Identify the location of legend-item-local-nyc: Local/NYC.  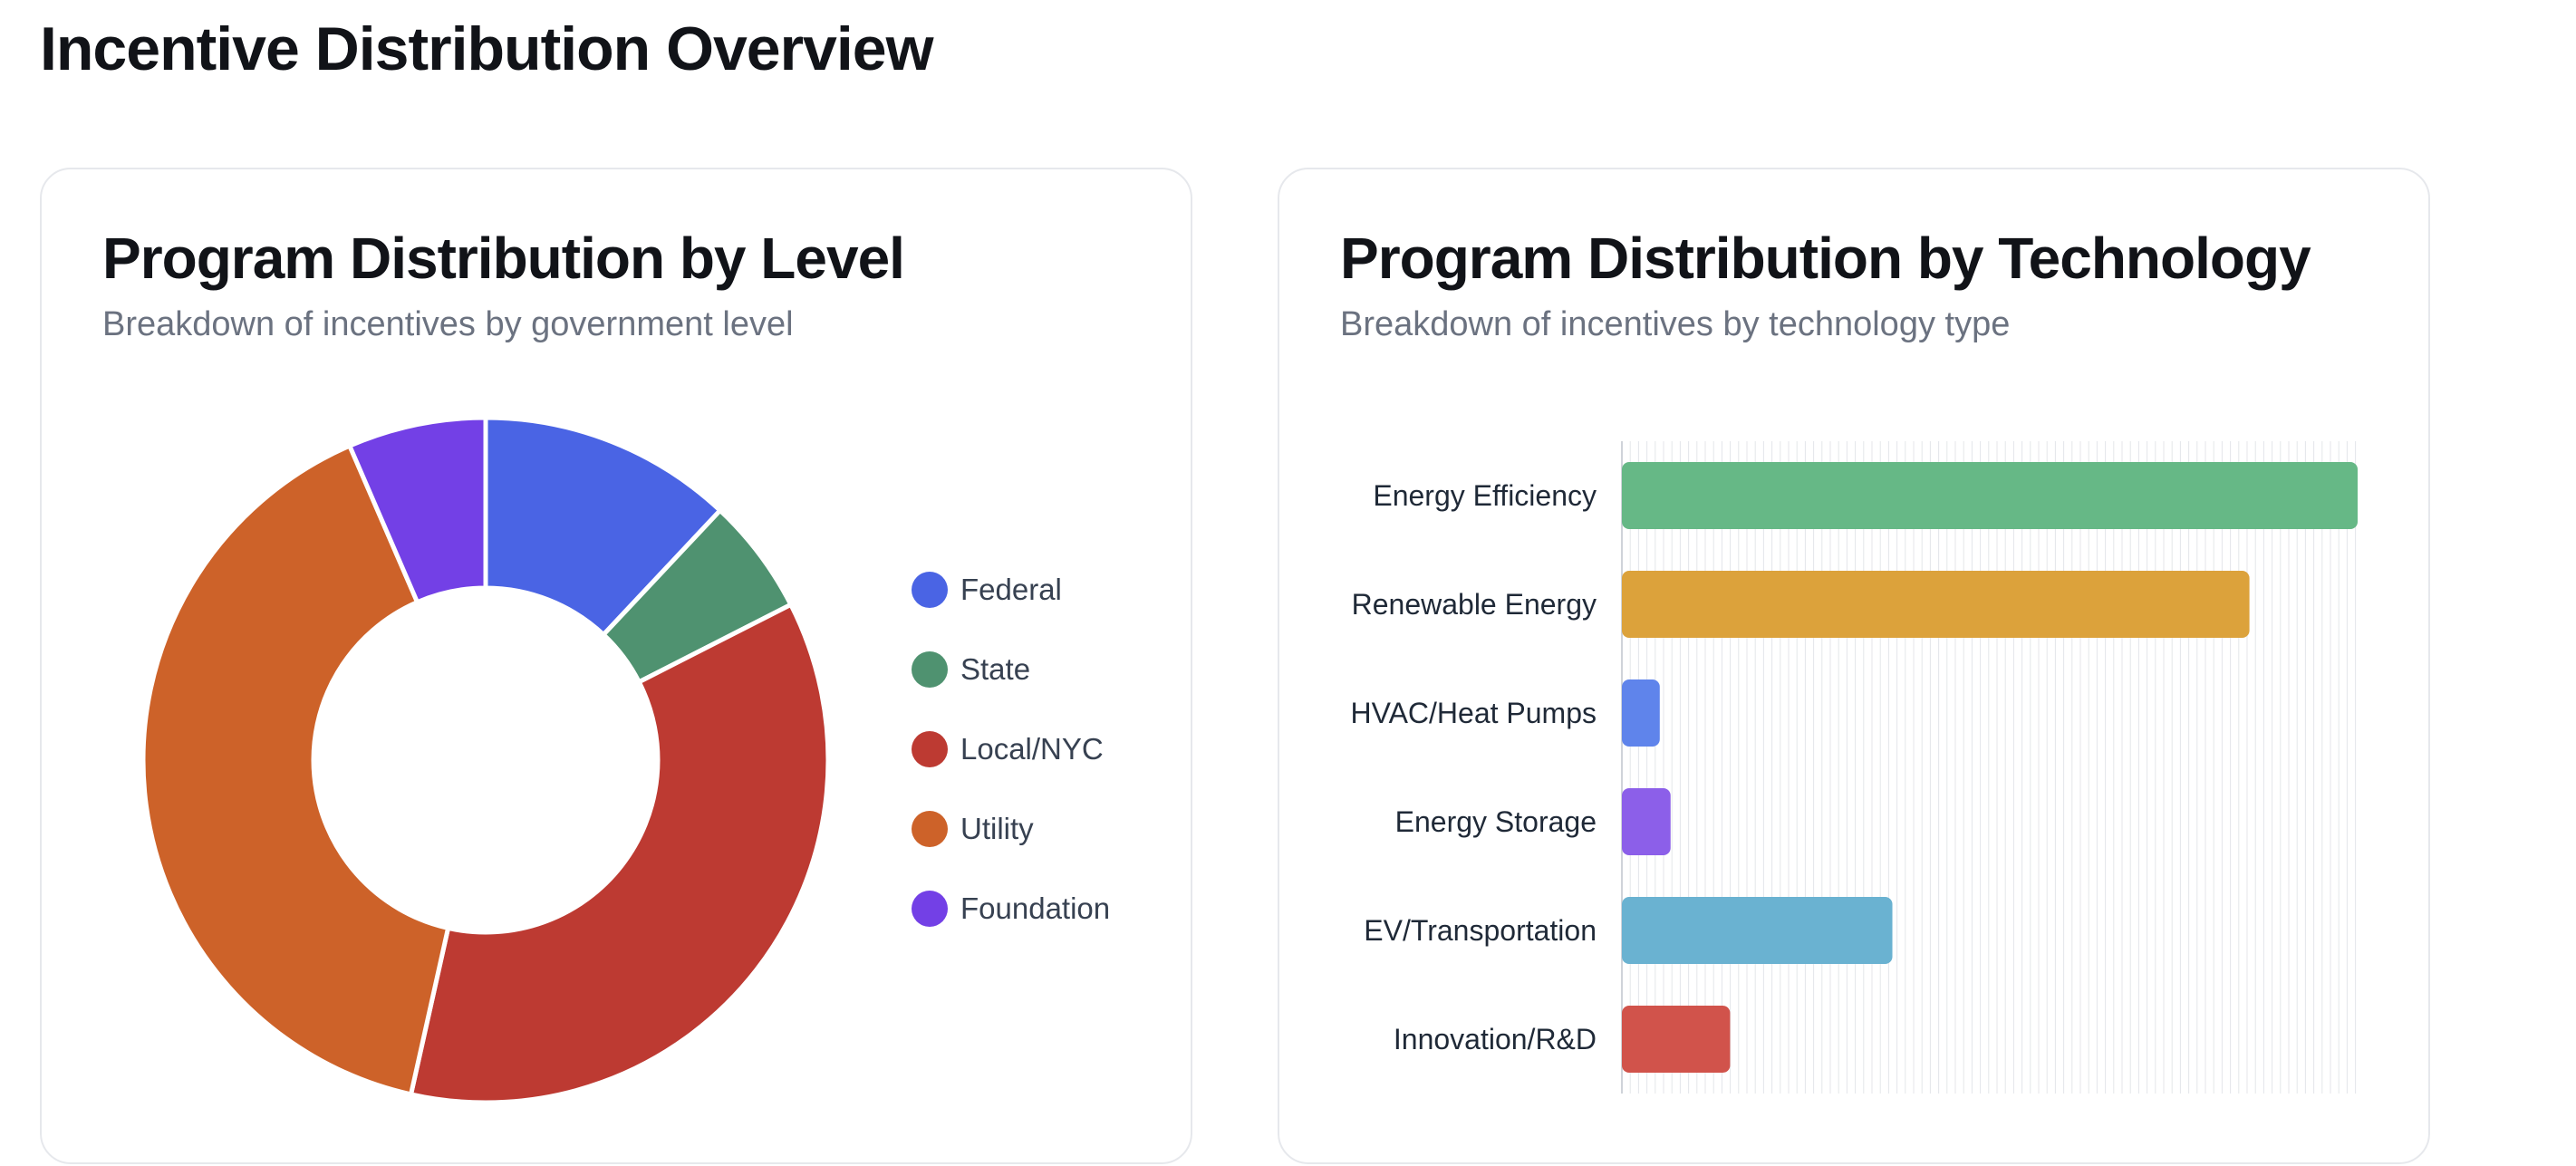
(1011, 750).